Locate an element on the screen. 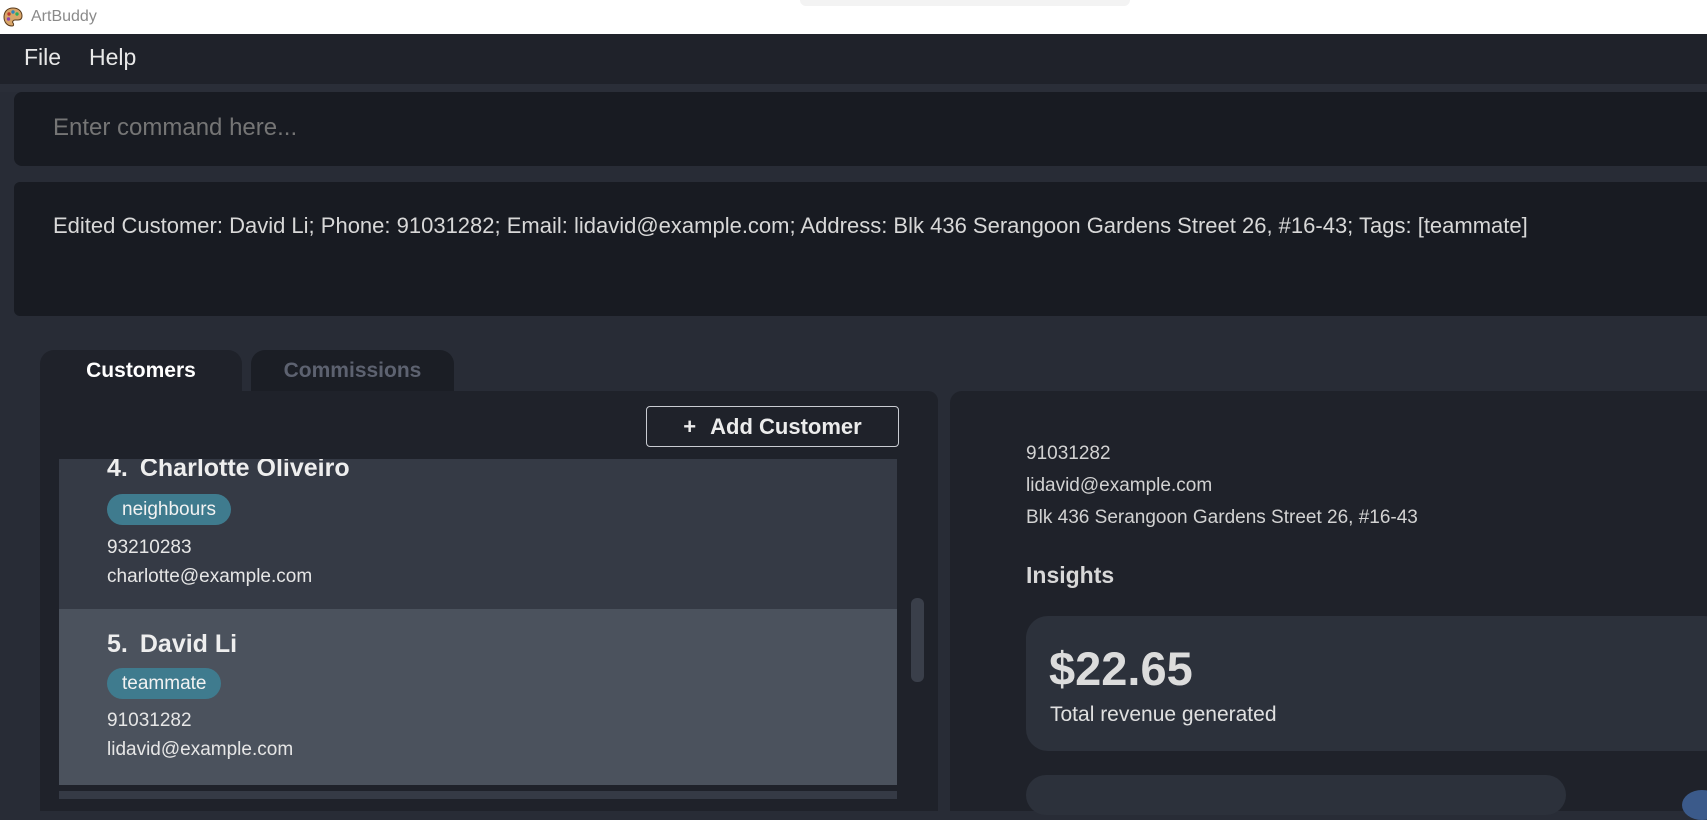 The height and width of the screenshot is (820, 1707). add-customer-button: + Add Customer is located at coordinates (772, 426).